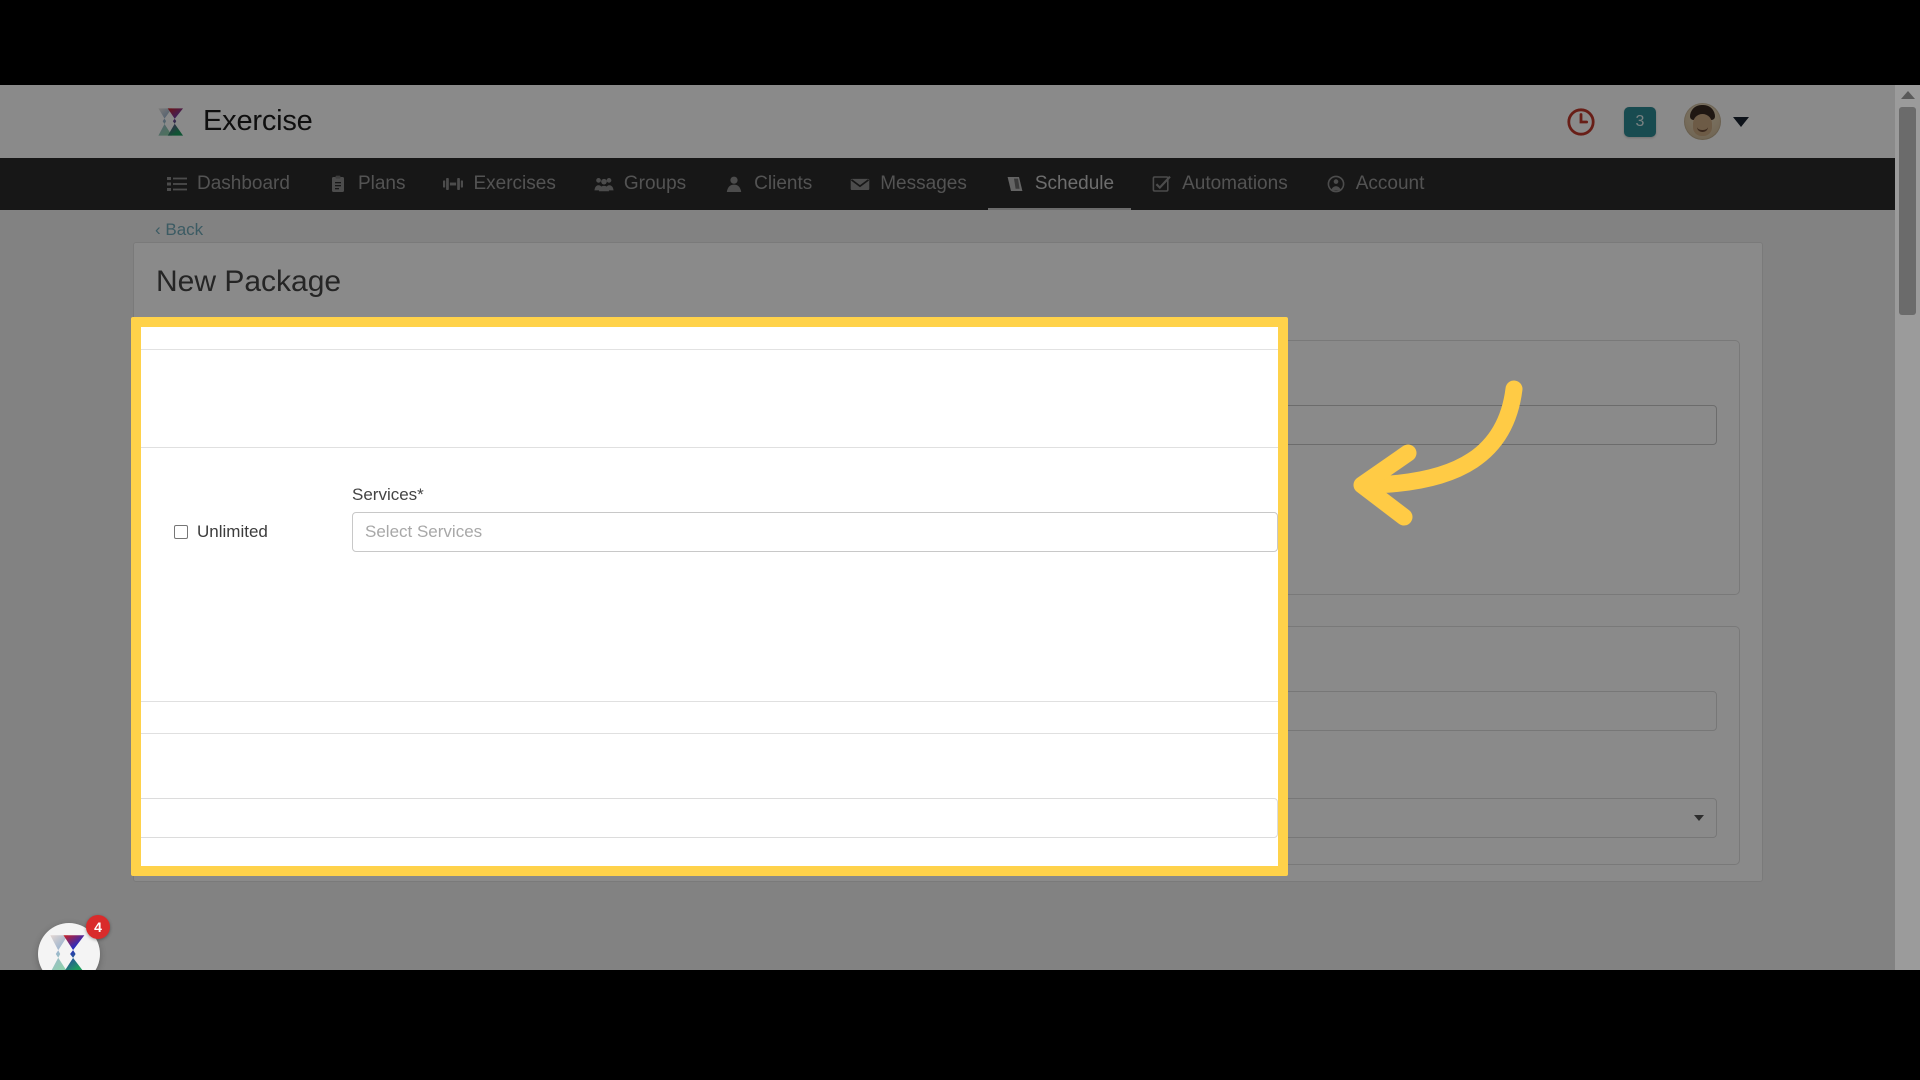 The height and width of the screenshot is (1080, 1920). I want to click on page-title: New Package, so click(249, 281).